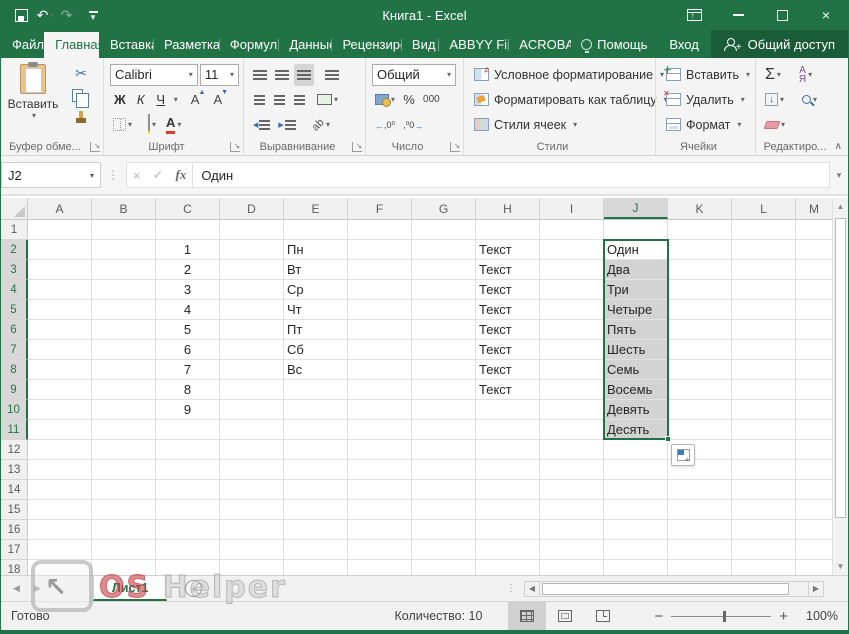 This screenshot has width=849, height=634. What do you see at coordinates (380, 290) in the screenshot?
I see `cell-F4` at bounding box center [380, 290].